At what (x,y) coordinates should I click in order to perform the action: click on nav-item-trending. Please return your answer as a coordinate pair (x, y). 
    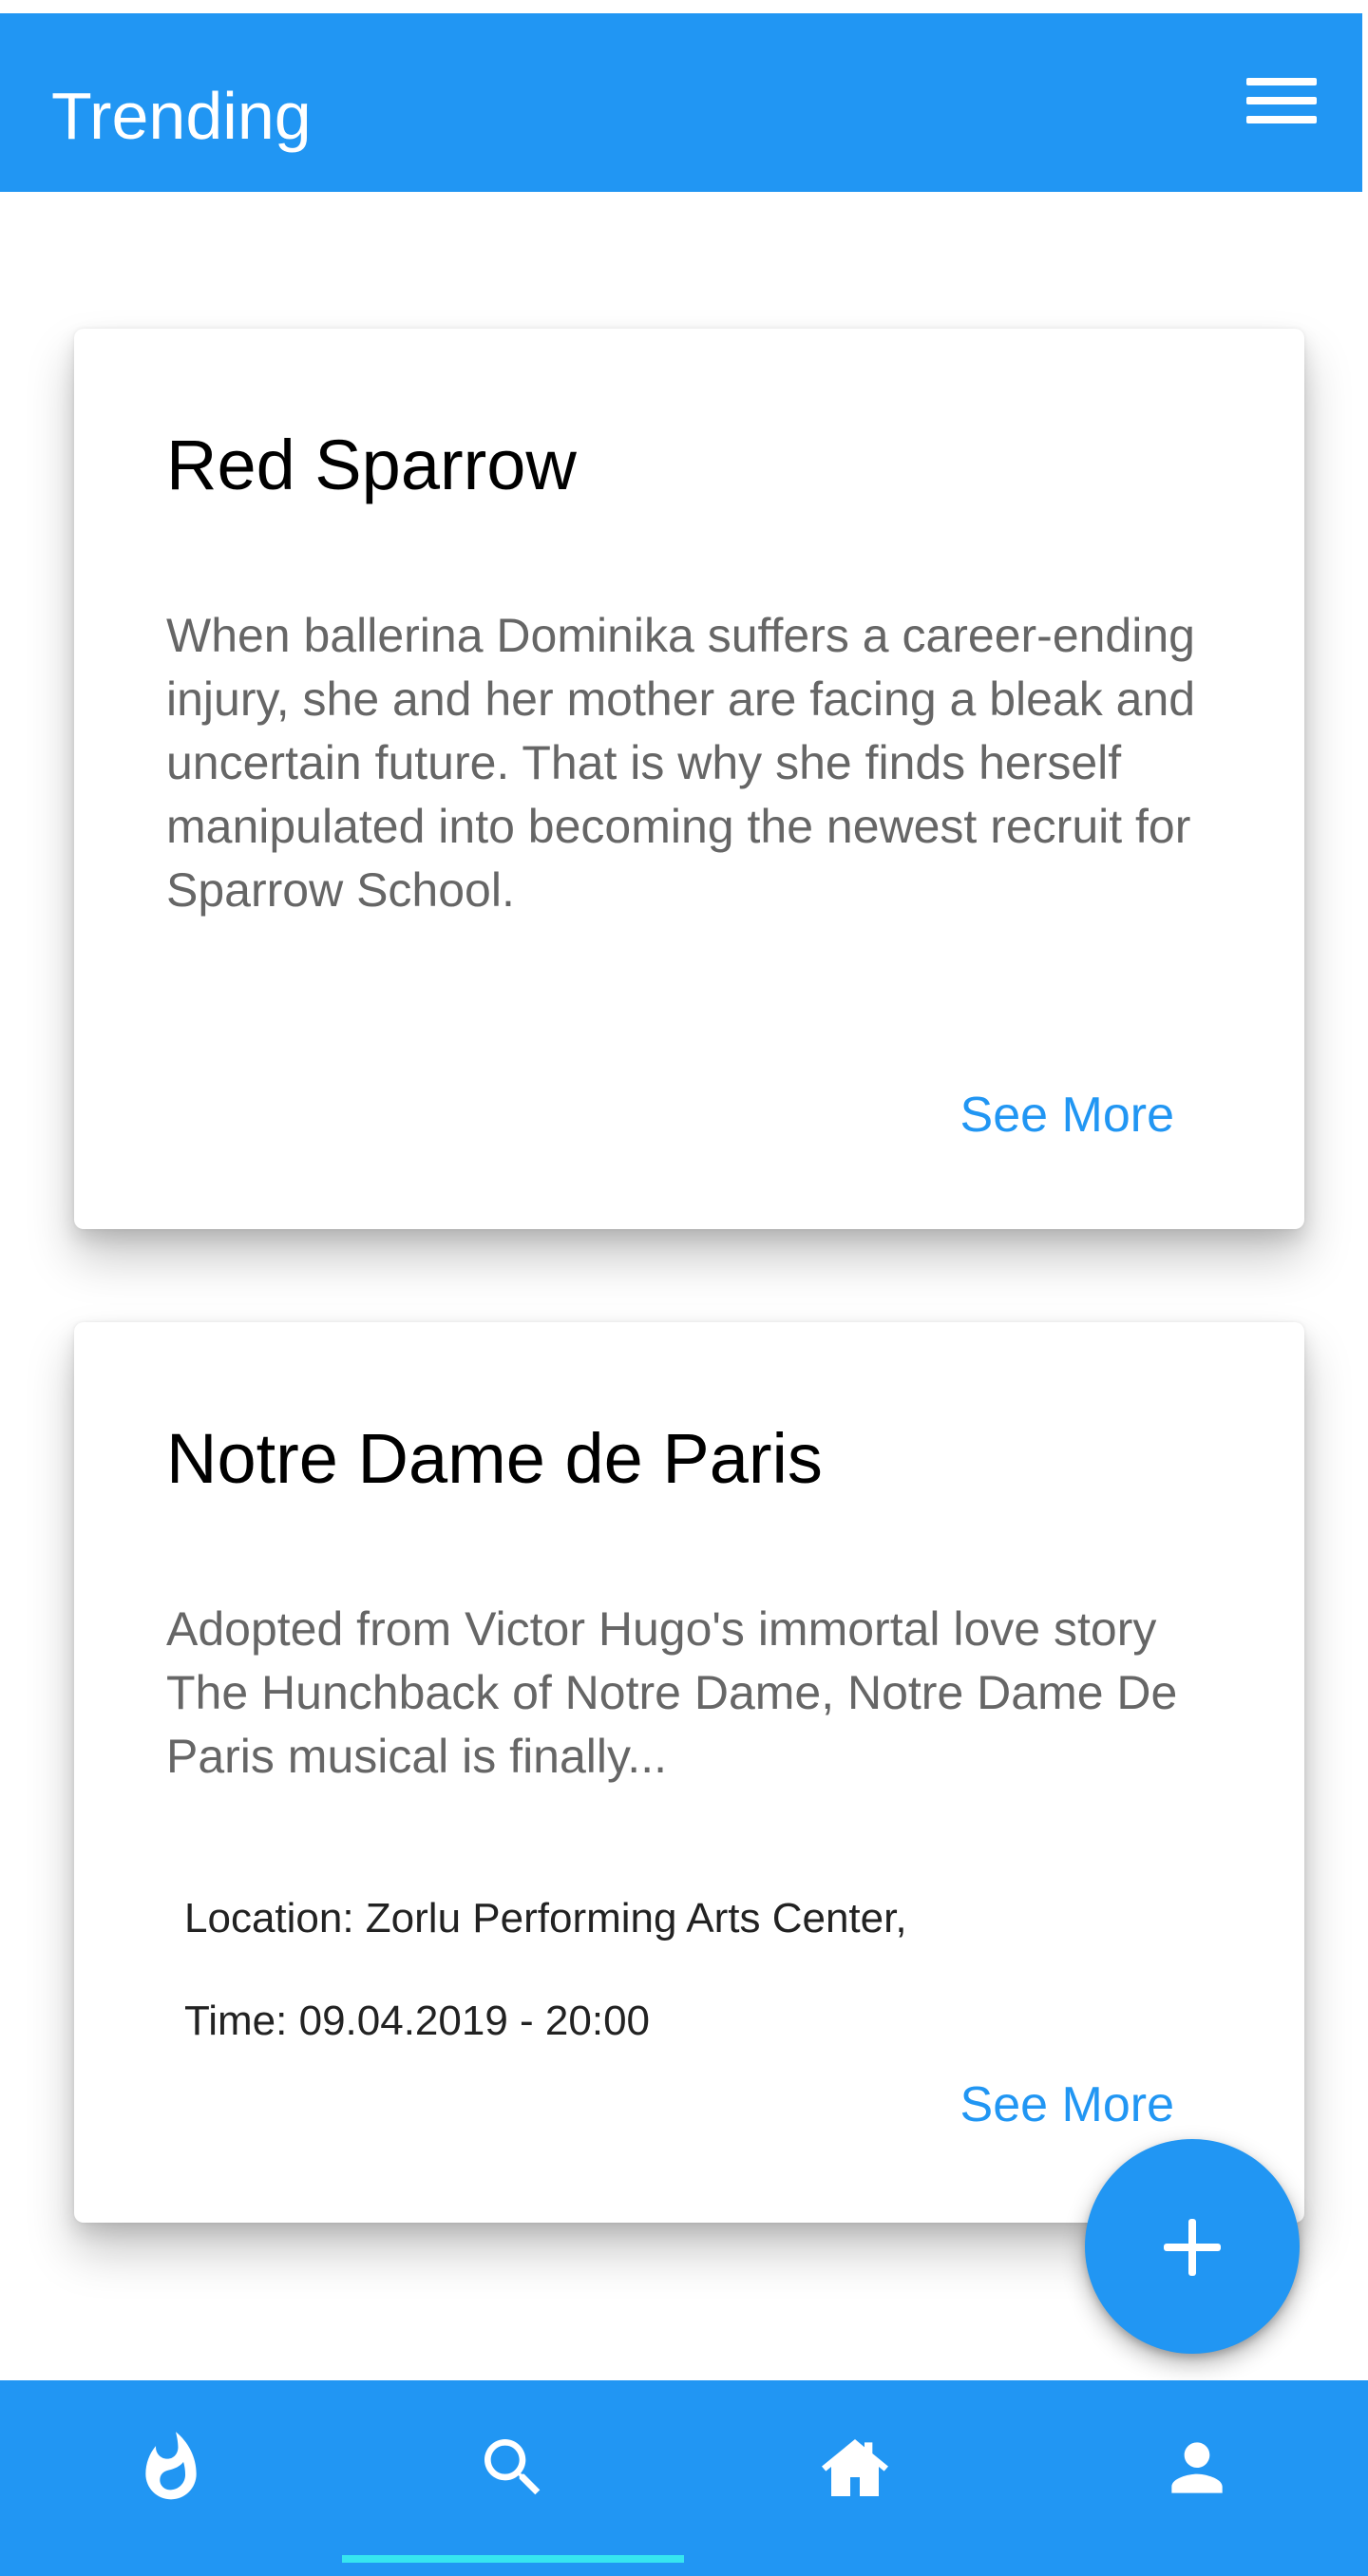
    Looking at the image, I should click on (171, 2478).